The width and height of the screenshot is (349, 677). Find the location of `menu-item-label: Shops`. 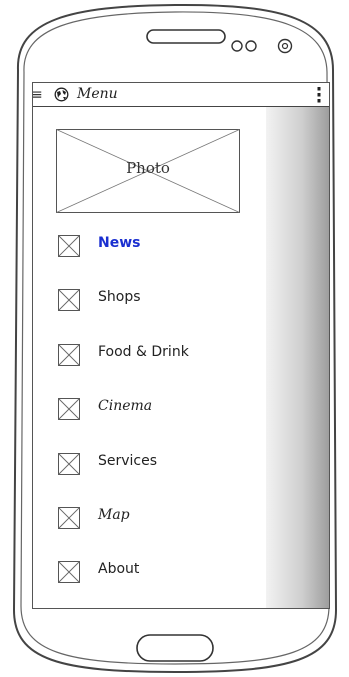

menu-item-label: Shops is located at coordinates (119, 297).